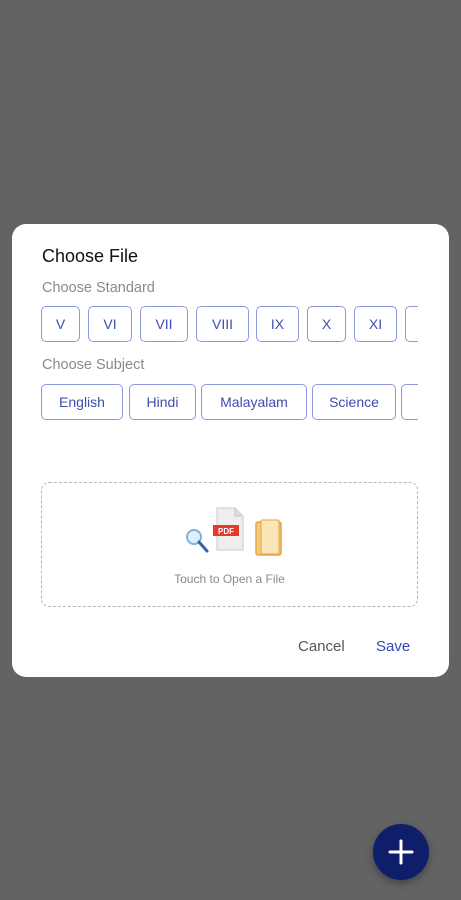 The image size is (461, 900). What do you see at coordinates (409, 402) in the screenshot?
I see `subject-chip-partial` at bounding box center [409, 402].